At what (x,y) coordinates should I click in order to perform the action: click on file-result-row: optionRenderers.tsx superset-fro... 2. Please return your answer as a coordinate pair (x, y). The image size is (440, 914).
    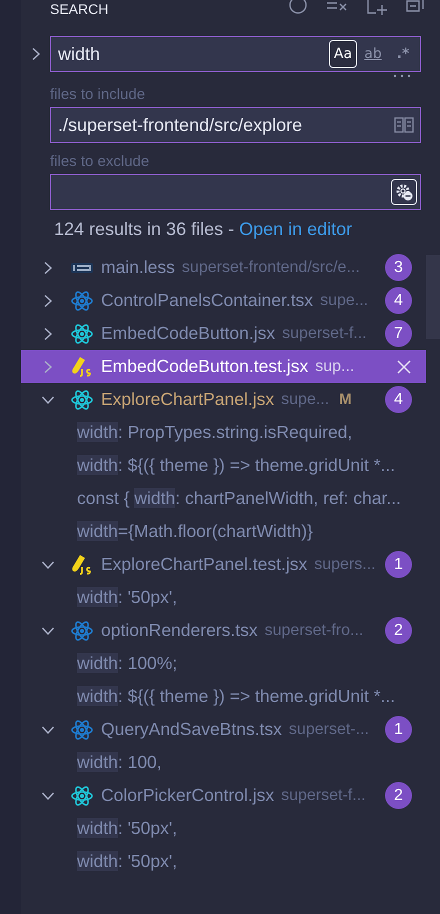
    Looking at the image, I should click on (223, 630).